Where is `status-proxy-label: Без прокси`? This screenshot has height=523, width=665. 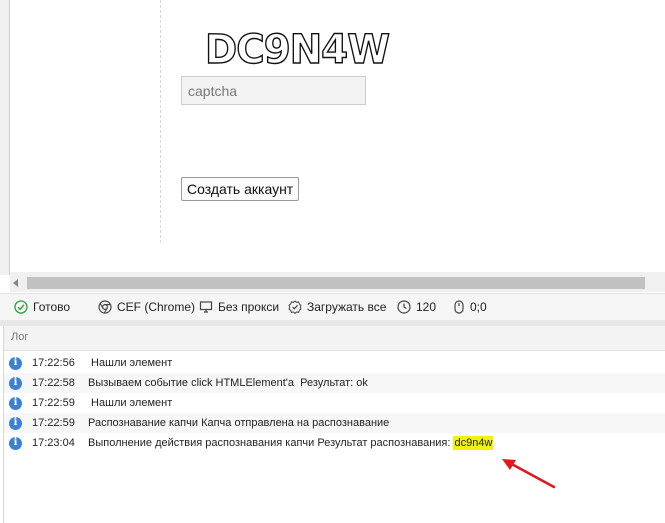
status-proxy-label: Без прокси is located at coordinates (249, 307).